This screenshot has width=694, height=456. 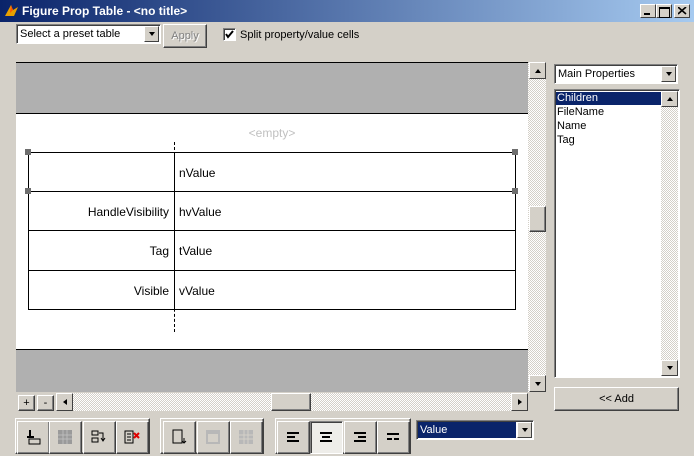 I want to click on insert-field-button, so click(x=179, y=437).